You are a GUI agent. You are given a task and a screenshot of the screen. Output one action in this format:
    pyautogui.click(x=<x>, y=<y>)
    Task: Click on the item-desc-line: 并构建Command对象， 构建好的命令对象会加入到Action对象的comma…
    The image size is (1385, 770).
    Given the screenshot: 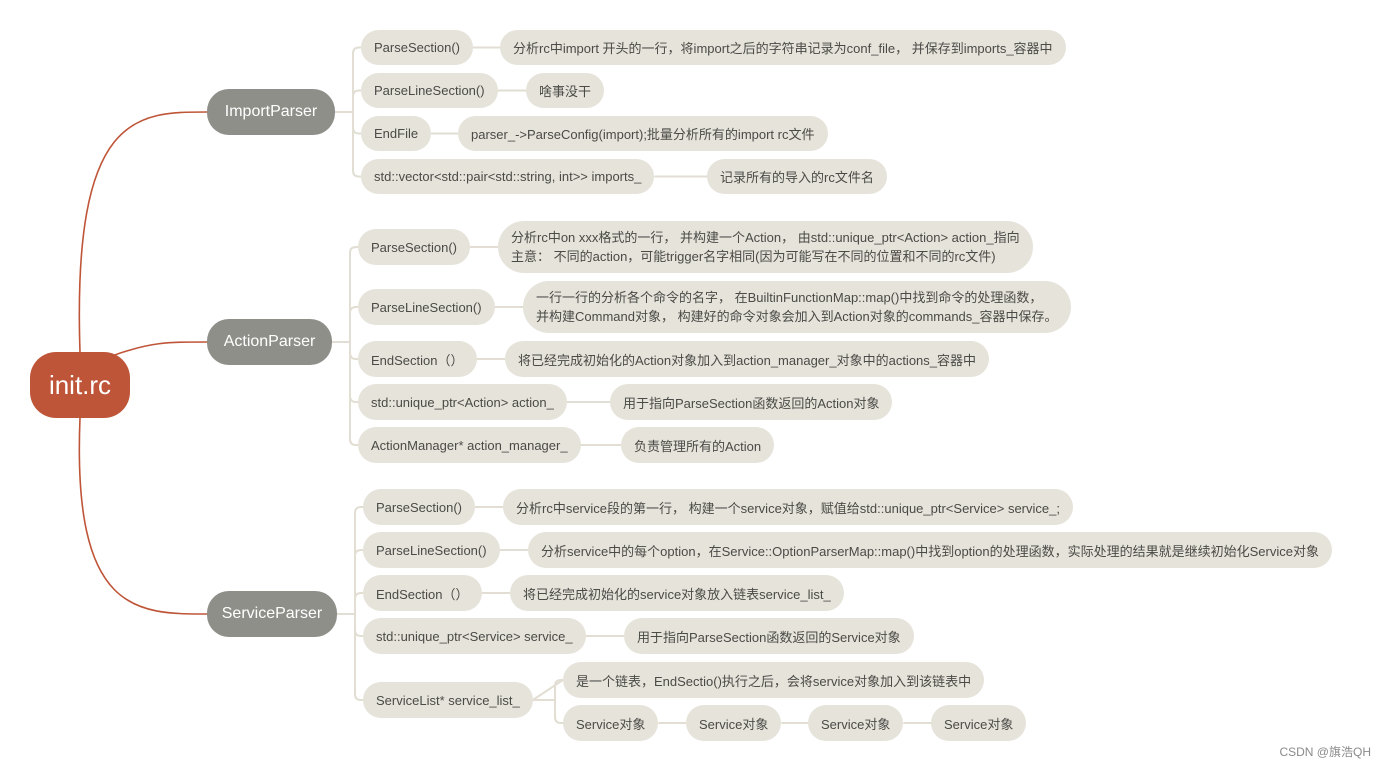 What is the action you would take?
    pyautogui.click(x=797, y=316)
    